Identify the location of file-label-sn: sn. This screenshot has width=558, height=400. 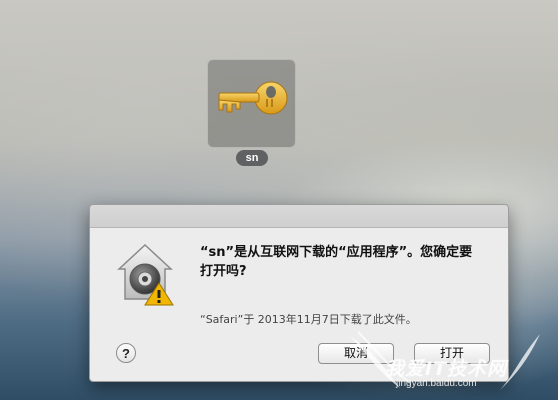
(252, 158).